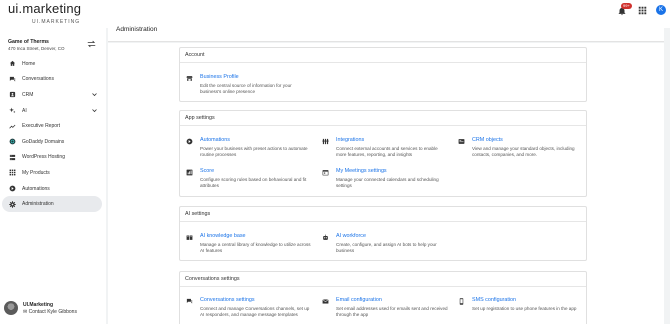 This screenshot has height=324, width=670. I want to click on sidebar-item-wordpress-hosting: WordPress Hosting, so click(52, 158).